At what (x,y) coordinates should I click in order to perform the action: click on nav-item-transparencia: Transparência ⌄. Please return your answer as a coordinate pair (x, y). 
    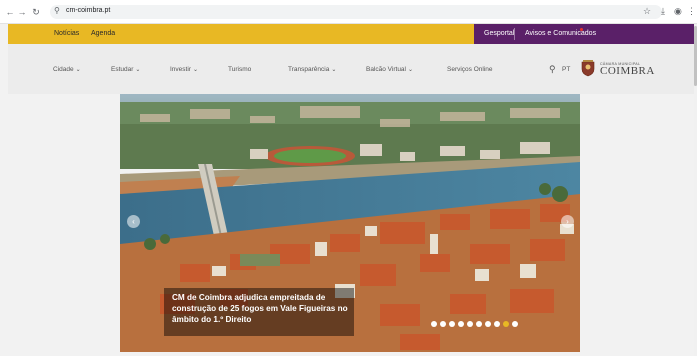
    Looking at the image, I should click on (312, 69).